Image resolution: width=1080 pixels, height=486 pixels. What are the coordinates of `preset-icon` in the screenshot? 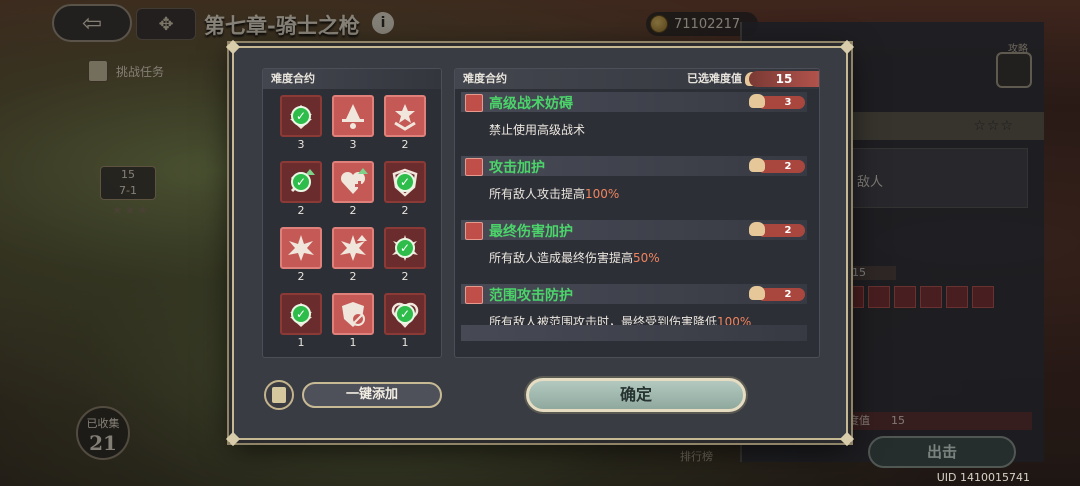 It's located at (279, 395).